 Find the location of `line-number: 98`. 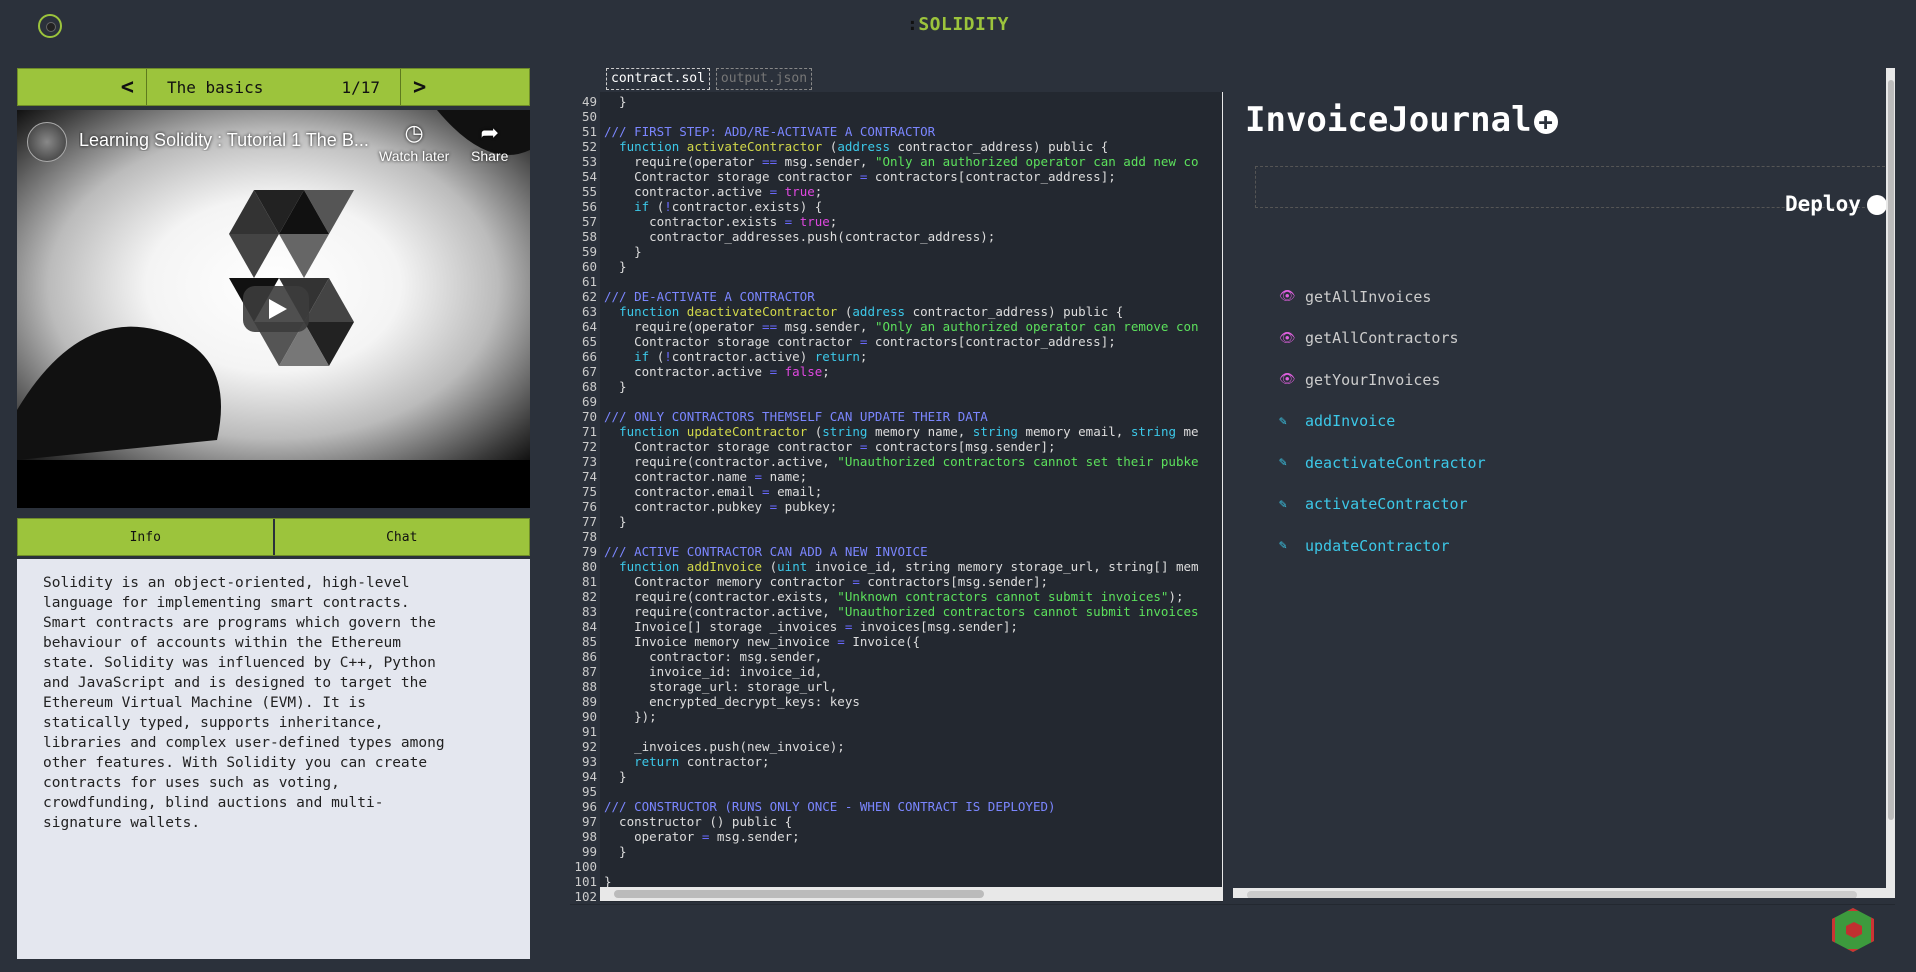

line-number: 98 is located at coordinates (589, 836).